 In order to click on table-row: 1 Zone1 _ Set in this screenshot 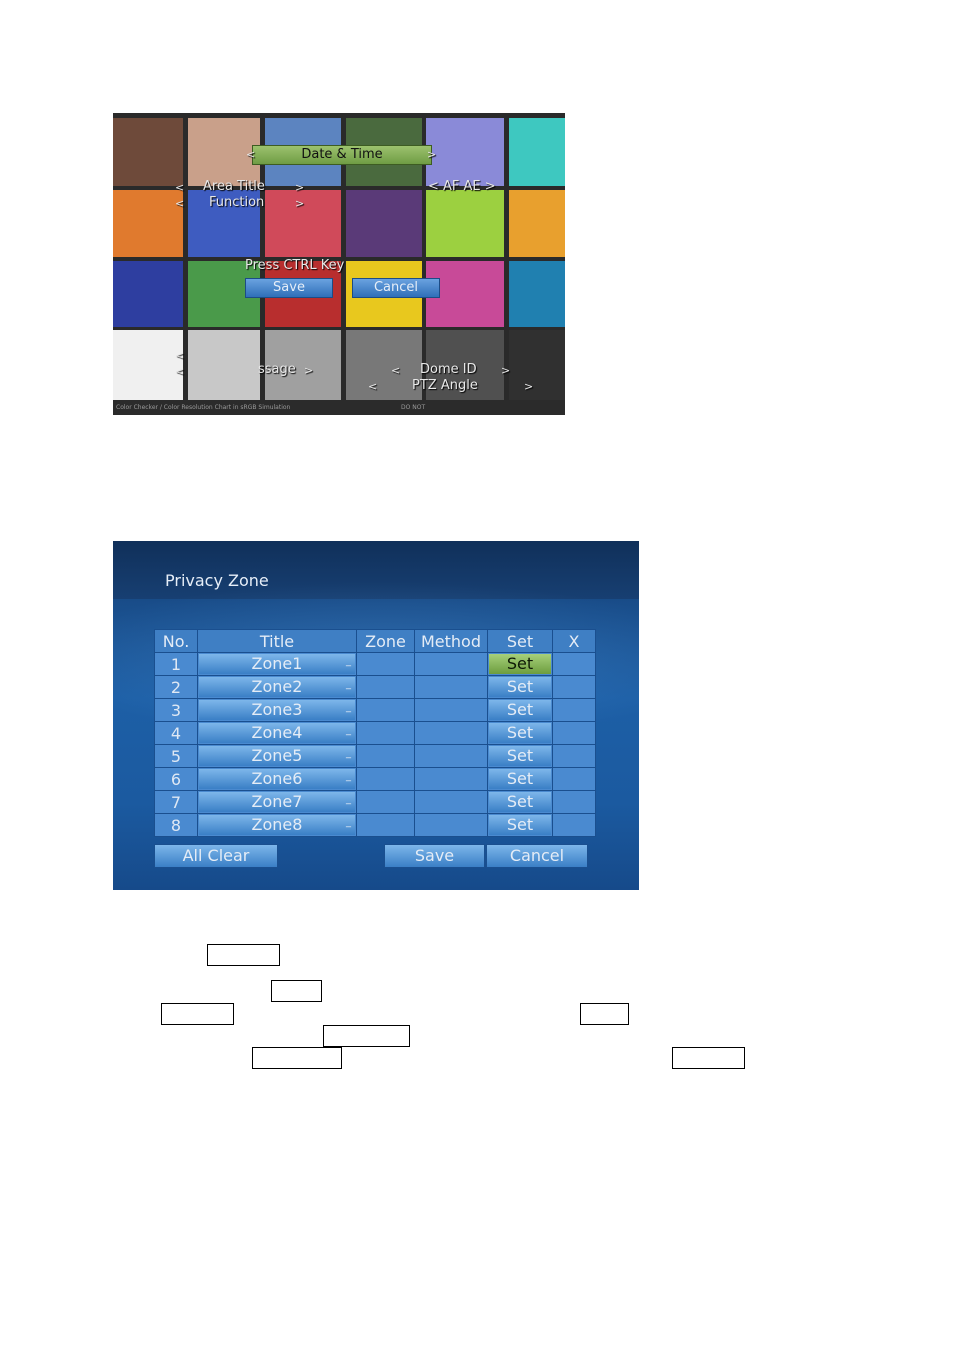, I will do `click(375, 664)`.